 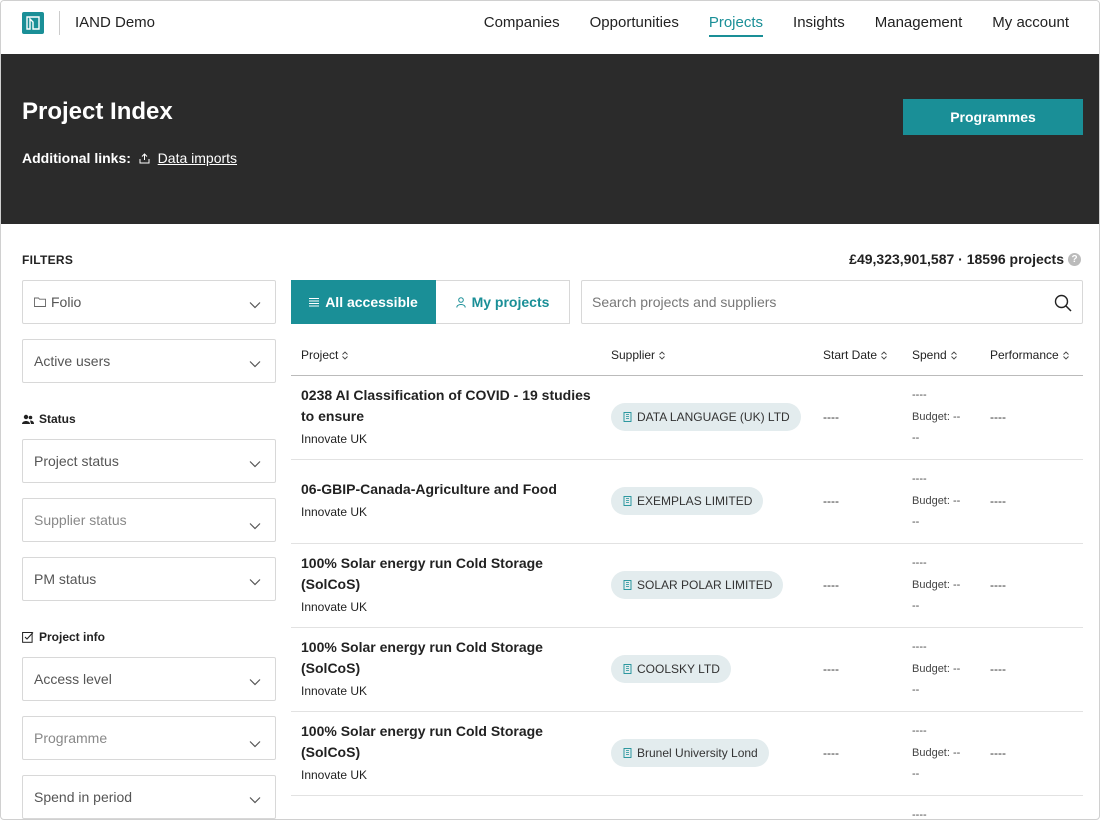 I want to click on column-label: Supplier, so click(x=633, y=355).